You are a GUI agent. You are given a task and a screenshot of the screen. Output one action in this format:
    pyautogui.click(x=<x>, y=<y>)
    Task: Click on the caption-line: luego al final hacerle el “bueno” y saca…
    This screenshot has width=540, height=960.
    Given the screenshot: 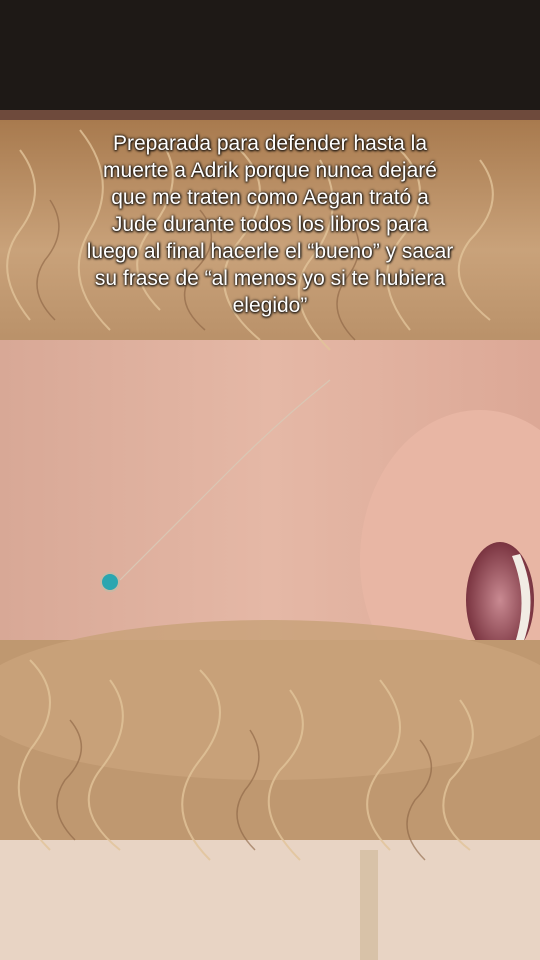 What is the action you would take?
    pyautogui.click(x=270, y=251)
    